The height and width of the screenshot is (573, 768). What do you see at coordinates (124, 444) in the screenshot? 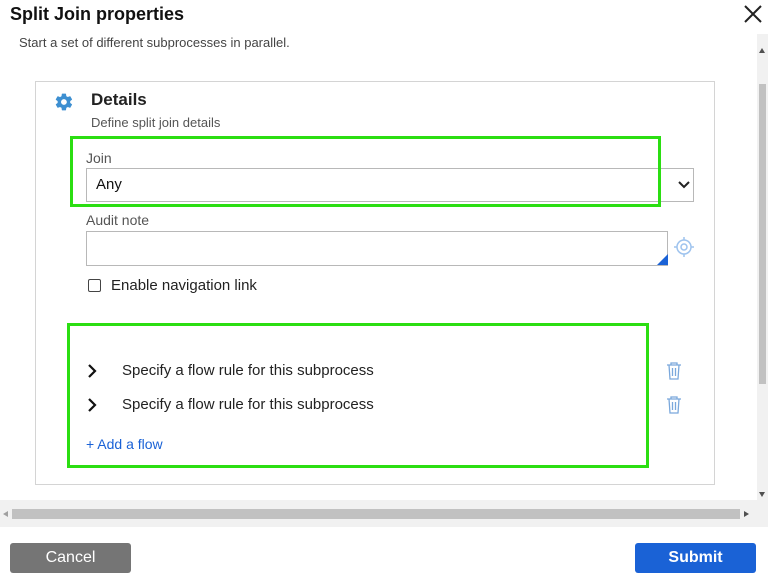
I see `add-flow-link: + Add a flow` at bounding box center [124, 444].